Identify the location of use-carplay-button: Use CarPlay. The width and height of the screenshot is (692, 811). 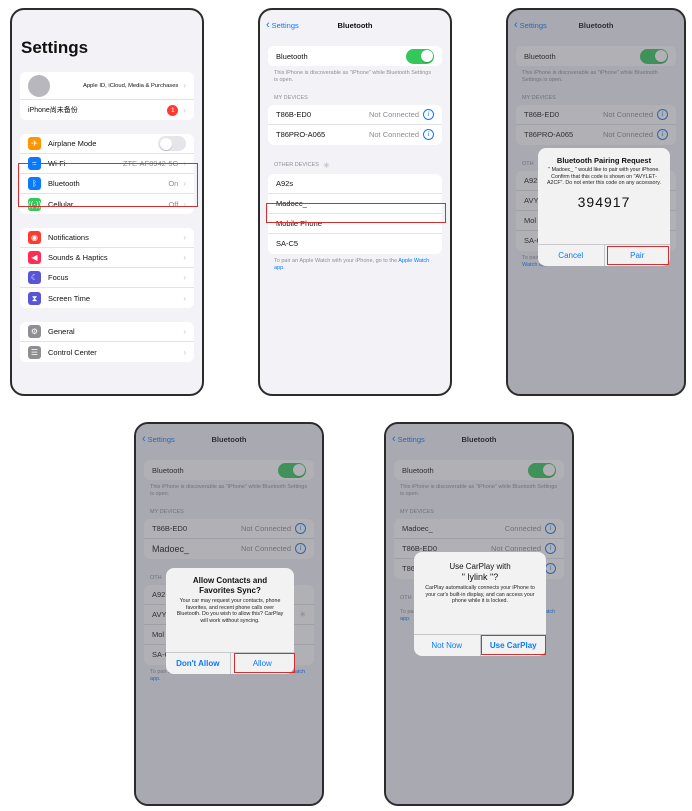
(513, 645).